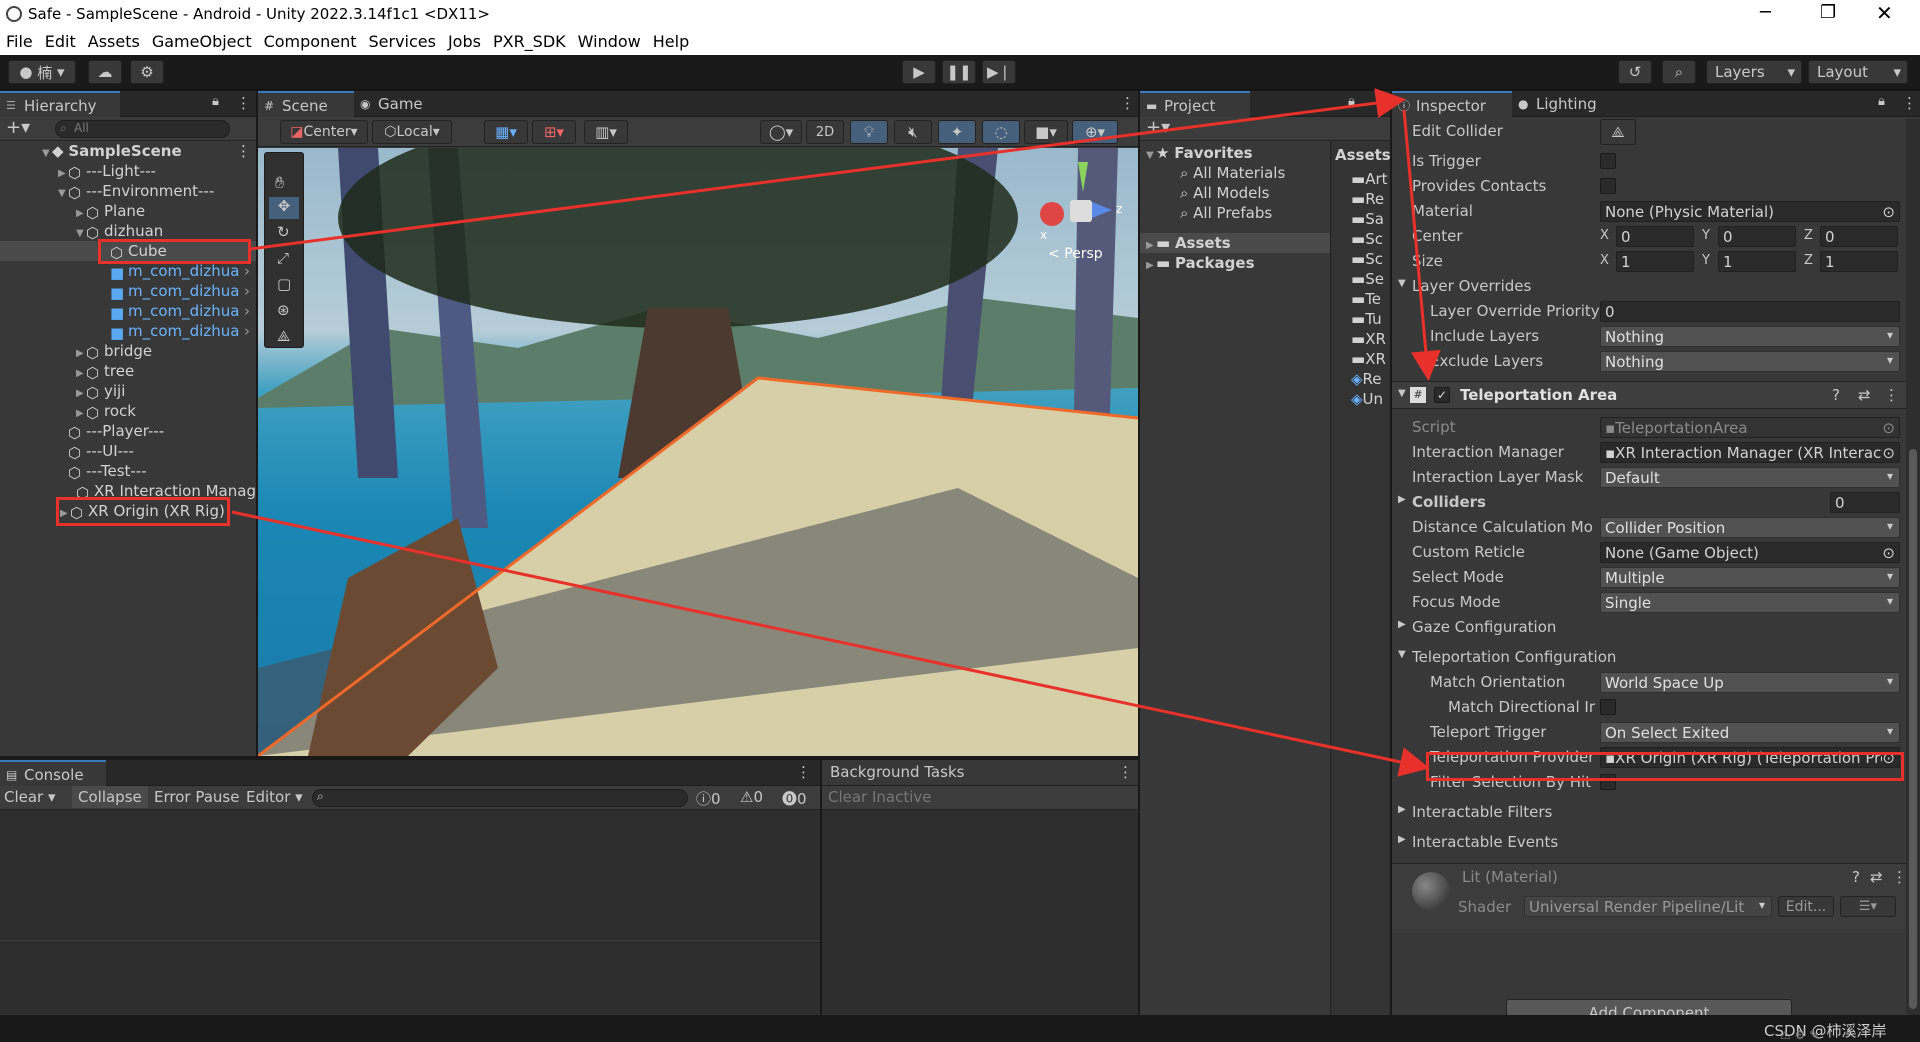  I want to click on favorites-header: ▼ ★ Favorites, so click(1196, 153).